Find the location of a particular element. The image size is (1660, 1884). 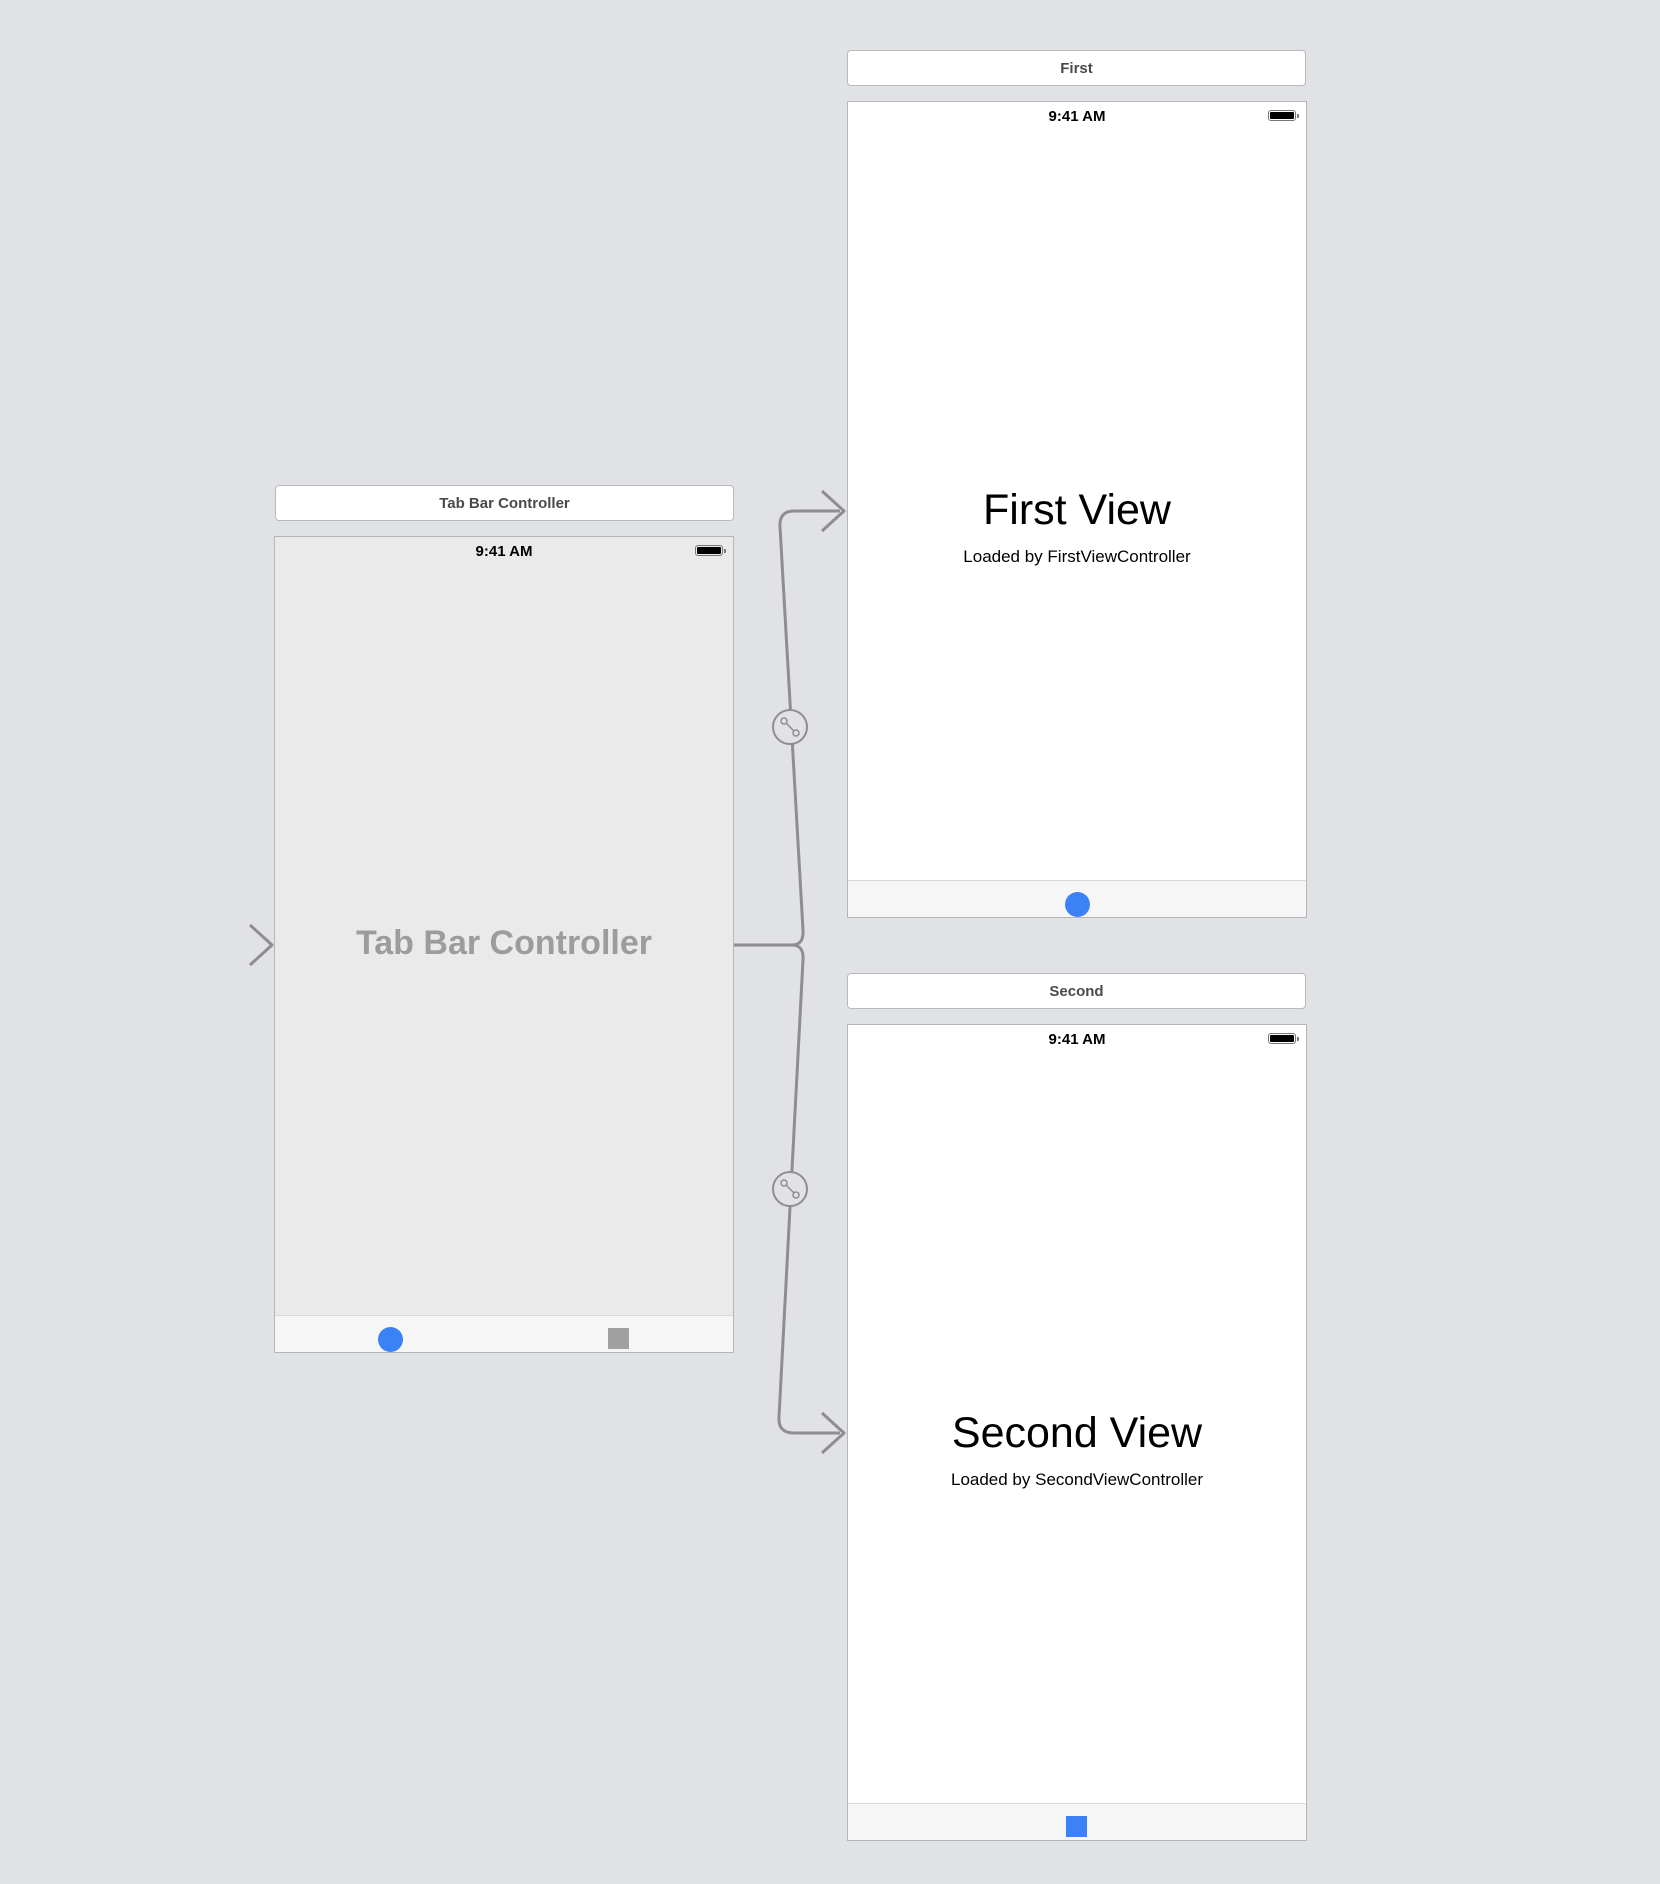

entry-point-arrow is located at coordinates (212, 945).